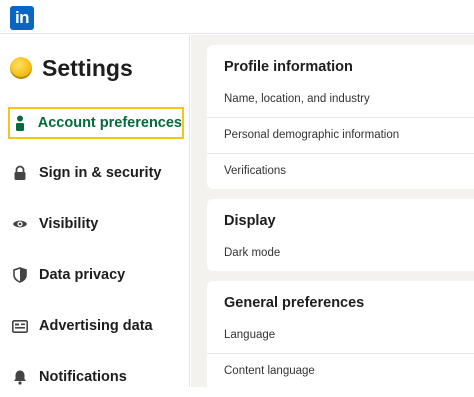  What do you see at coordinates (20, 275) in the screenshot?
I see `shield-icon` at bounding box center [20, 275].